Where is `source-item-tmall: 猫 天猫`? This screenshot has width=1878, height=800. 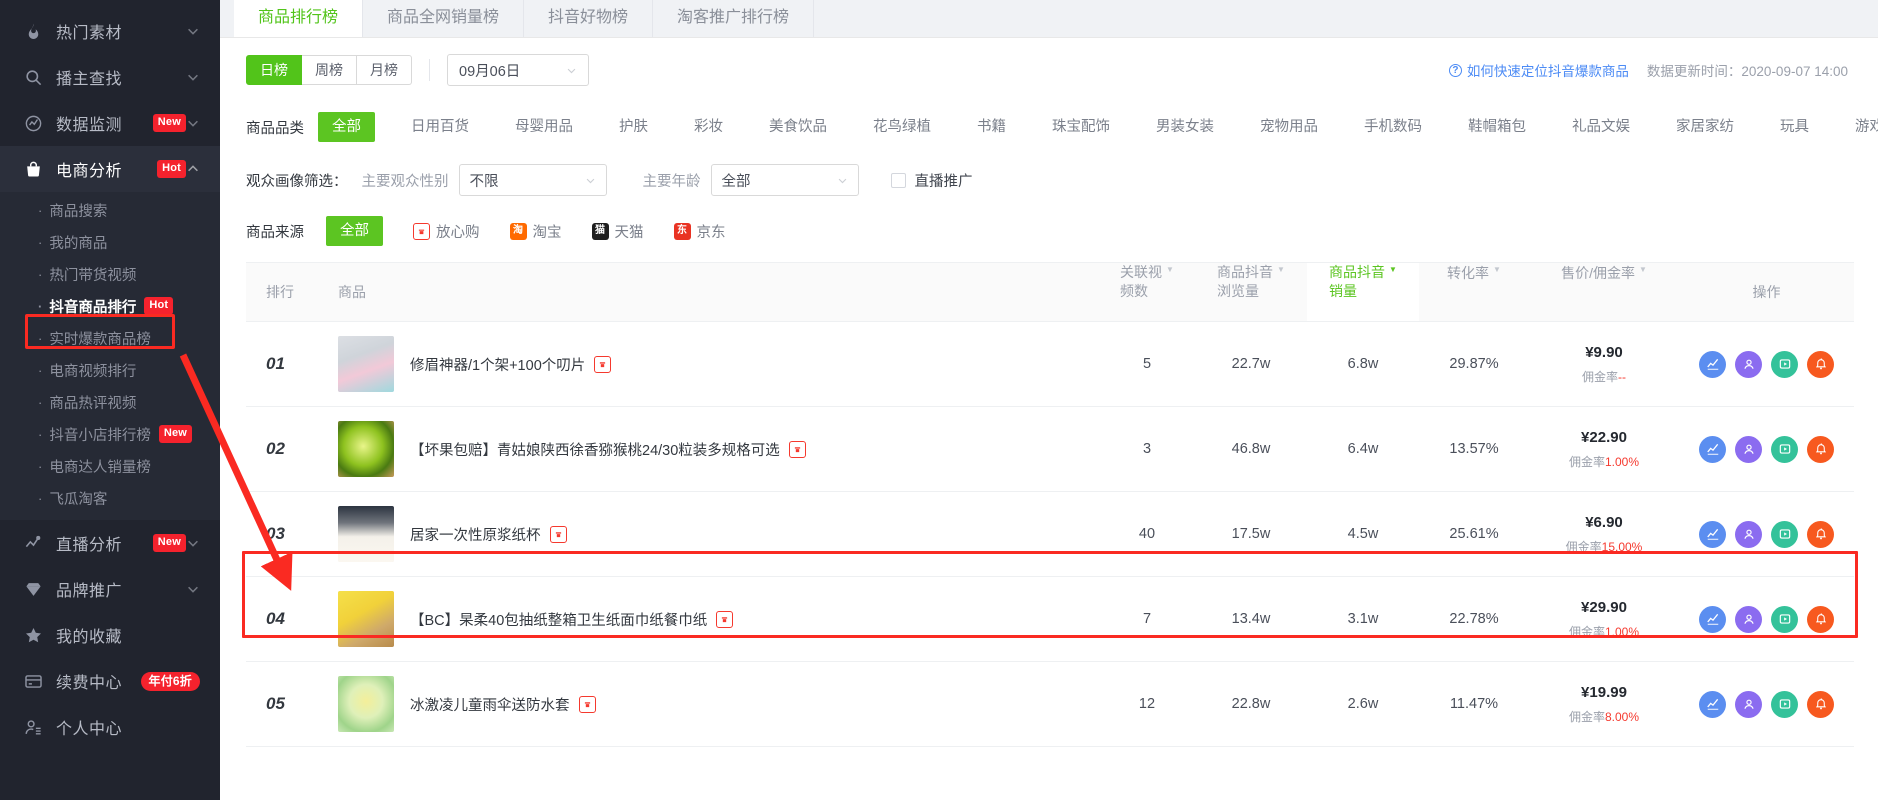
source-item-tmall: 猫 天猫 is located at coordinates (617, 231).